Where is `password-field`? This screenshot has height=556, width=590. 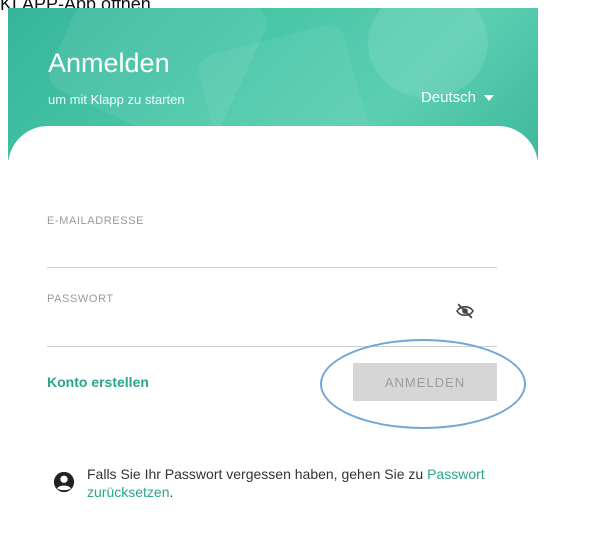
password-field is located at coordinates (249, 324).